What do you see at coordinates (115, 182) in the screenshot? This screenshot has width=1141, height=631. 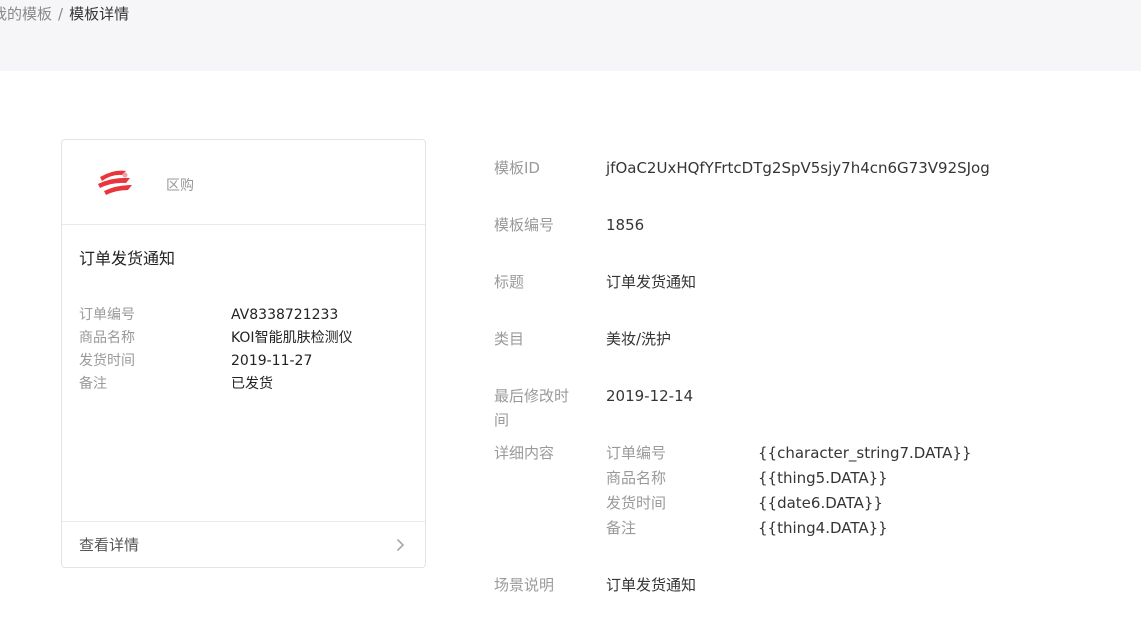 I see `brand-logo-icon` at bounding box center [115, 182].